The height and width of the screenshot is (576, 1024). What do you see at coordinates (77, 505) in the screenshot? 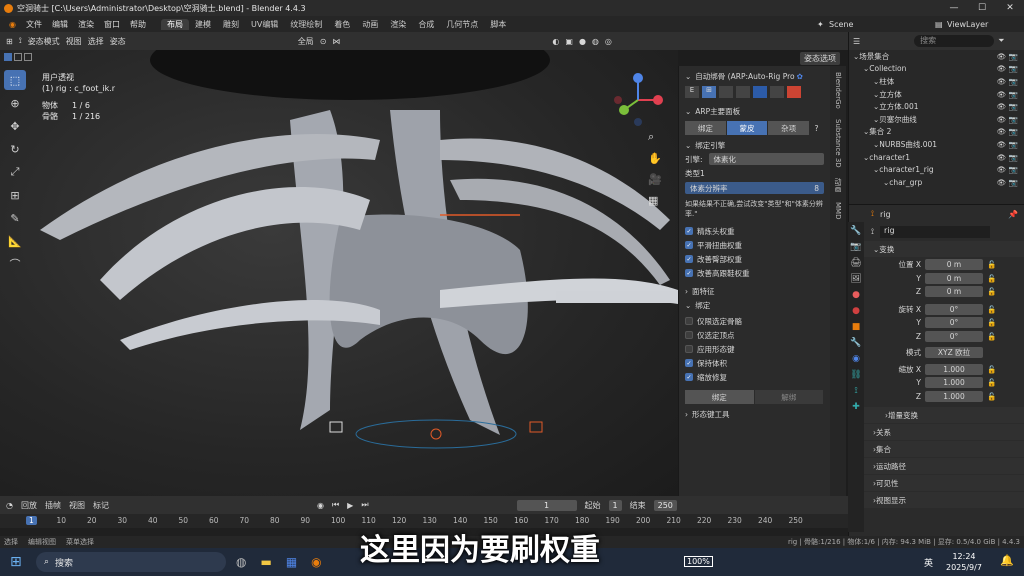
I see `menu-timeline-view: 视图` at bounding box center [77, 505].